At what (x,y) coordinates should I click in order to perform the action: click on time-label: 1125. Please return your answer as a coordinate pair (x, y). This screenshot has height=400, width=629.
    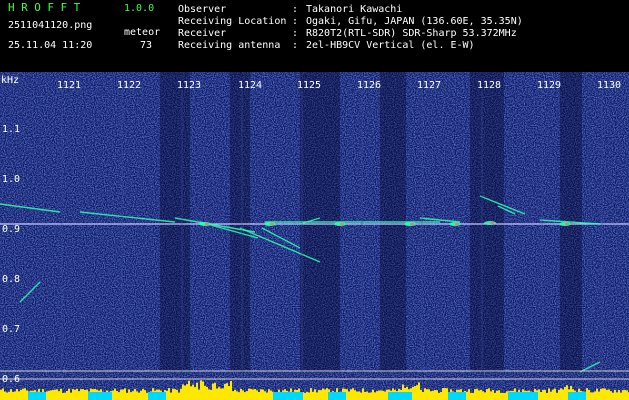
    Looking at the image, I should click on (309, 85).